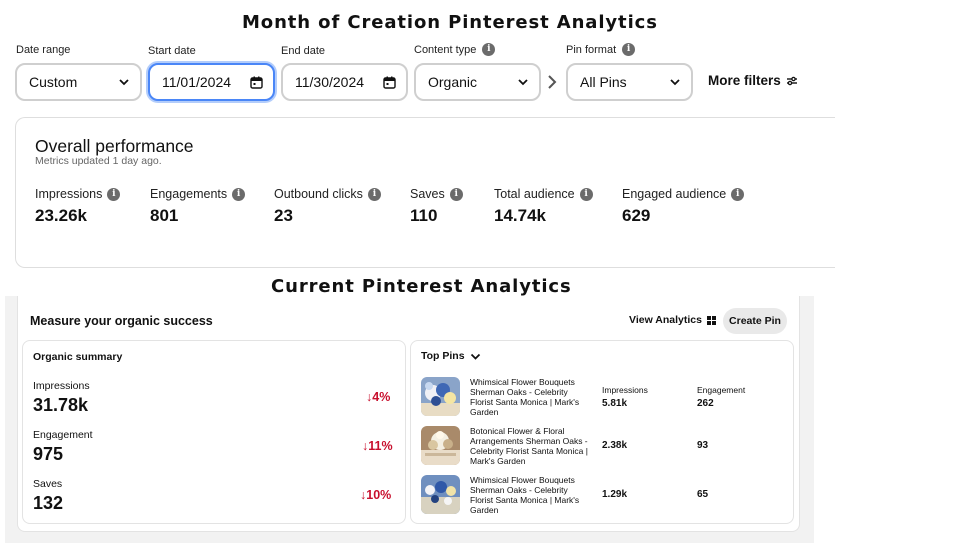 The height and width of the screenshot is (551, 979). What do you see at coordinates (424, 215) in the screenshot?
I see `metric-value: 110` at bounding box center [424, 215].